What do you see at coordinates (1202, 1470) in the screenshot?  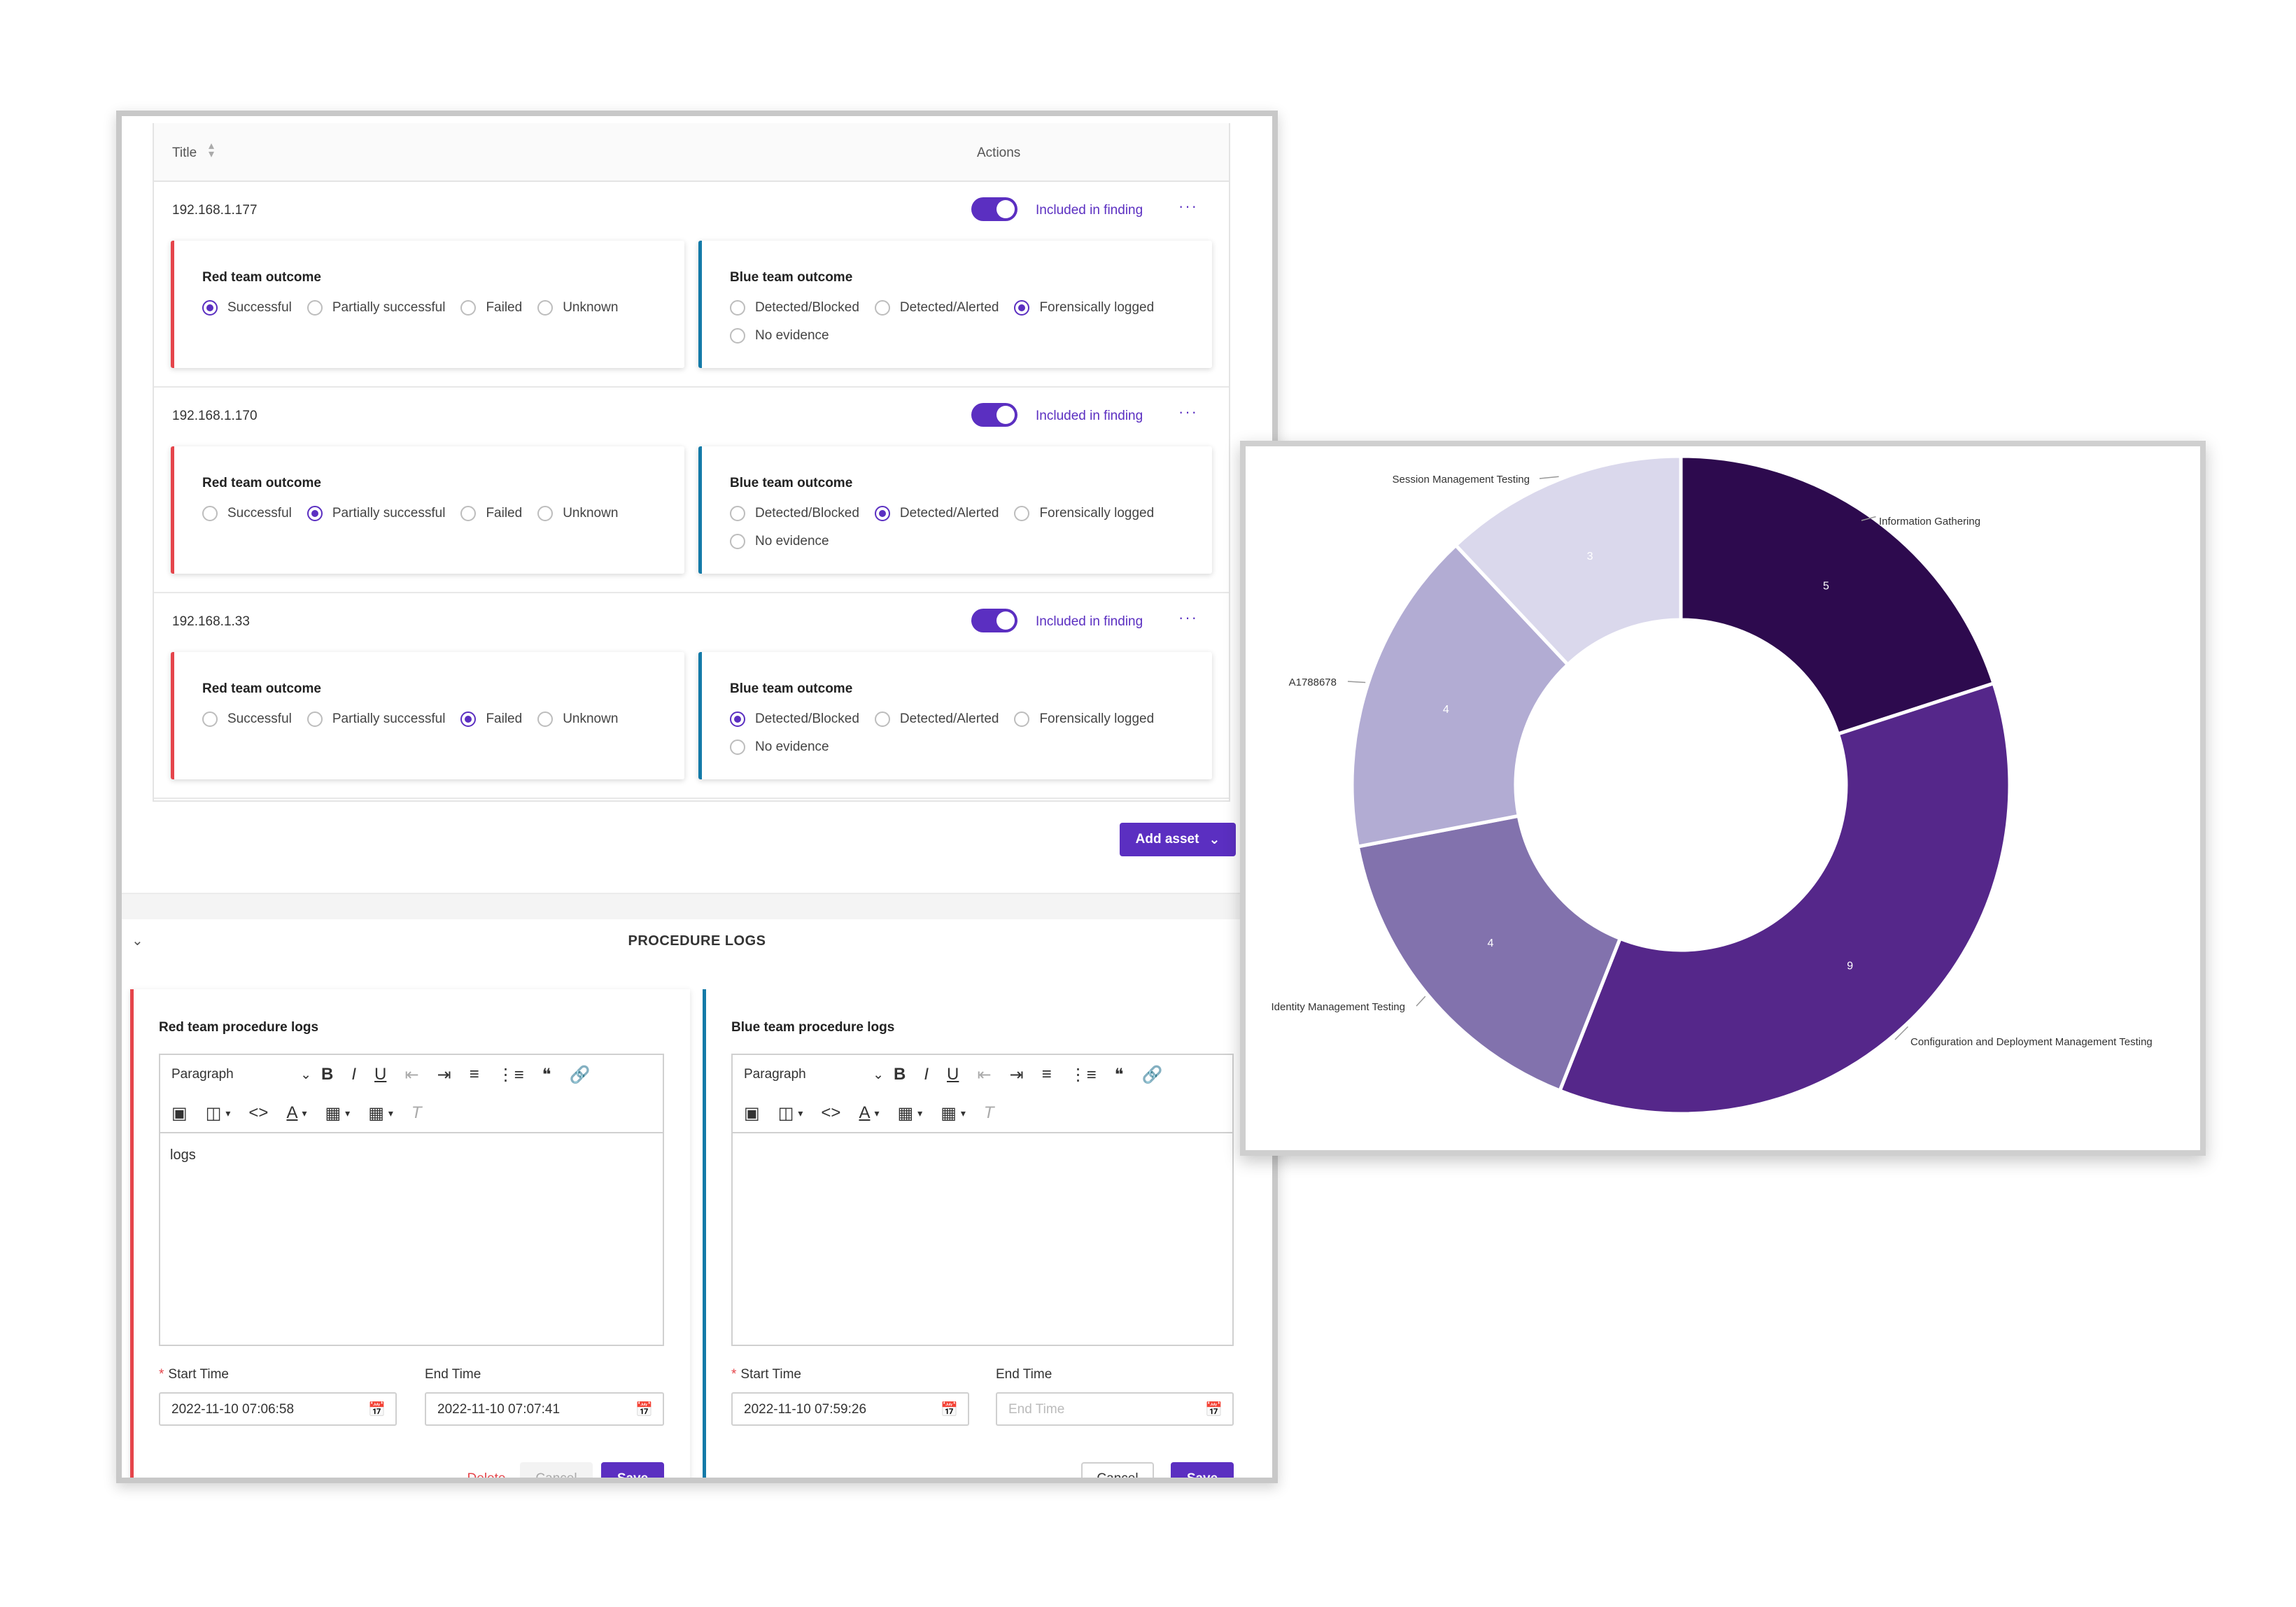 I see `blue-save-button: Save` at bounding box center [1202, 1470].